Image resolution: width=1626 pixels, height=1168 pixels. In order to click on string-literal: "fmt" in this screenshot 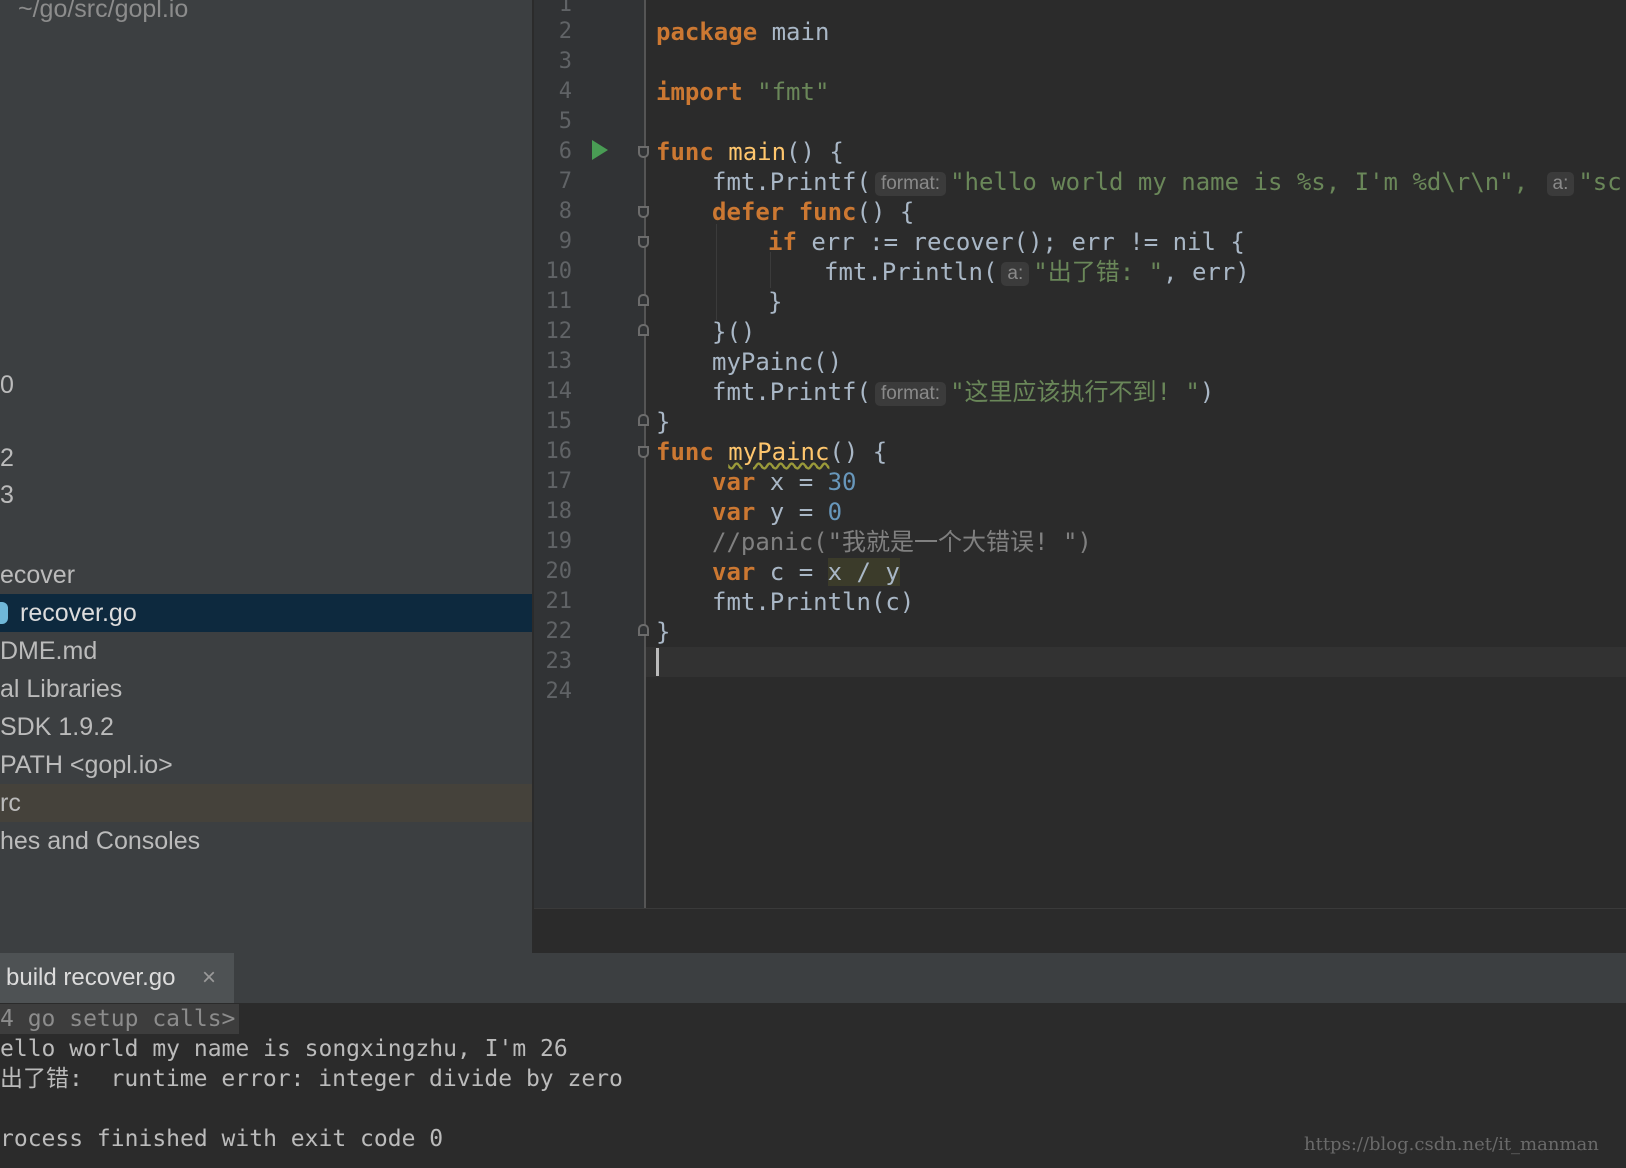, I will do `click(793, 92)`.